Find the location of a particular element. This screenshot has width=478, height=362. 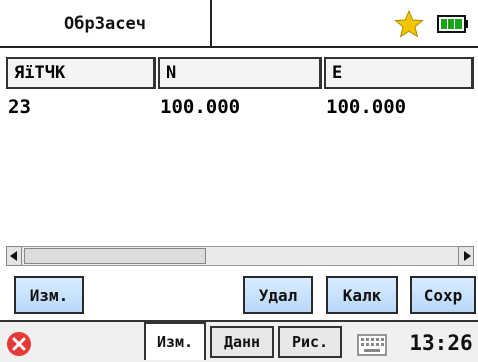

tab-data: Данн is located at coordinates (242, 342).